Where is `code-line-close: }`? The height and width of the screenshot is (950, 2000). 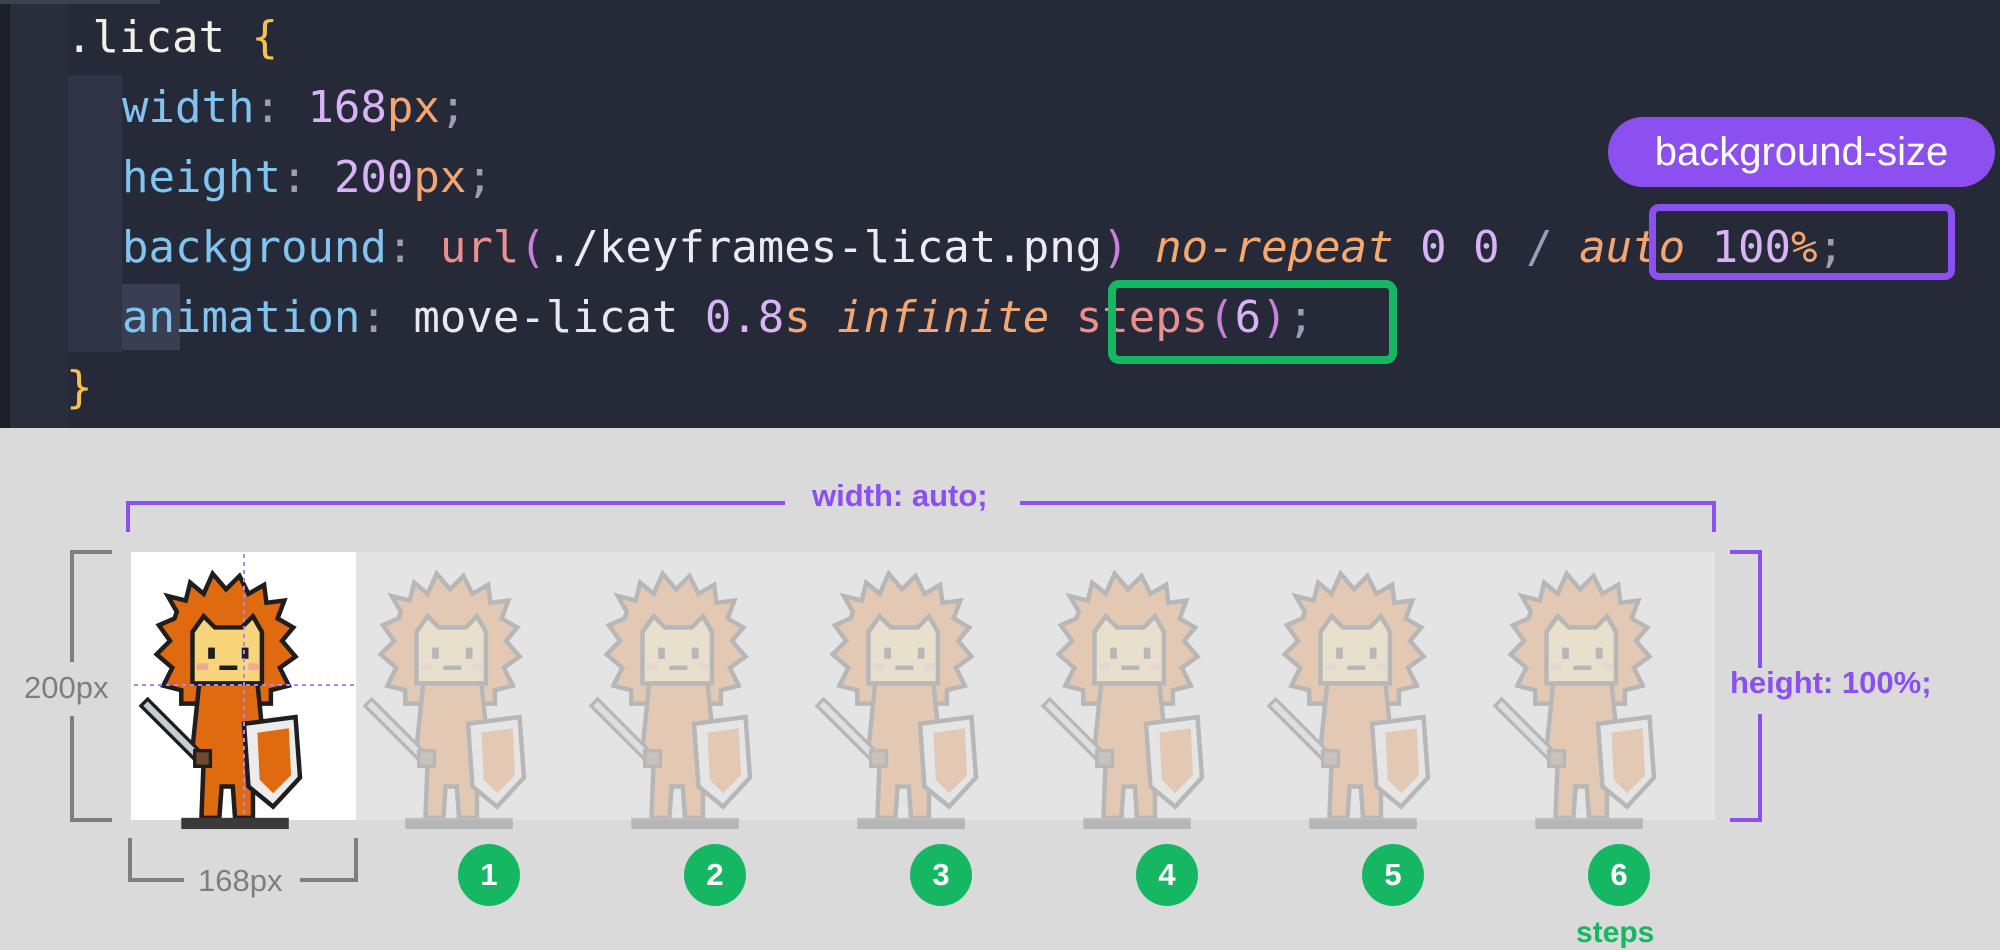 code-line-close: } is located at coordinates (79, 388).